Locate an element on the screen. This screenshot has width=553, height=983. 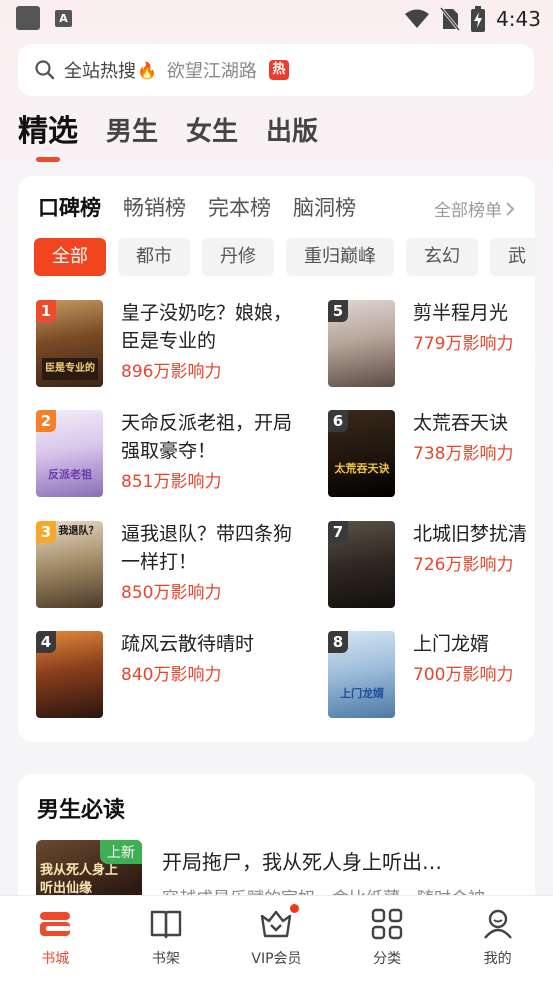
book-item: 臣是专业的 1 皇子没奶吃？娘娘，臣是专业的 896万影响力 is located at coordinates (164, 344).